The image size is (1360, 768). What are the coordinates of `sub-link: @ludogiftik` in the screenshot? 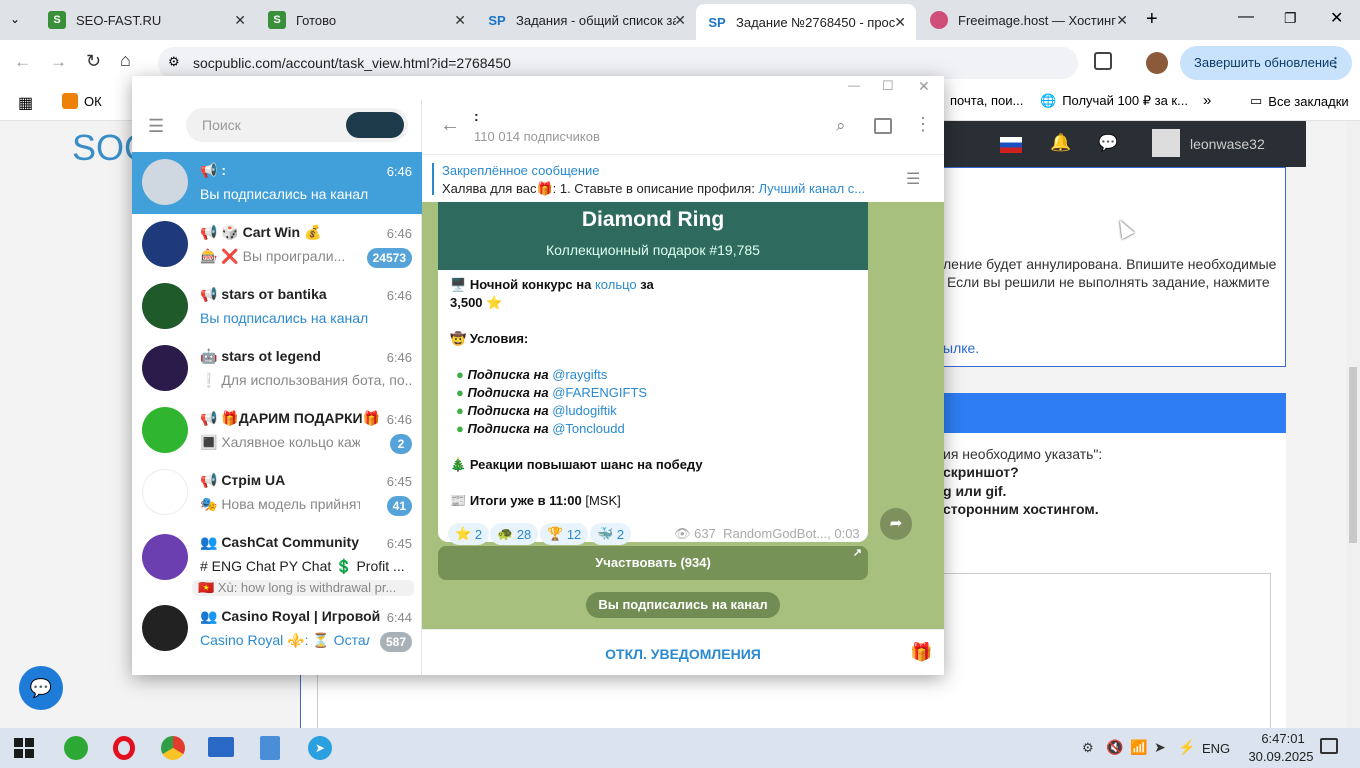 It's located at (584, 410).